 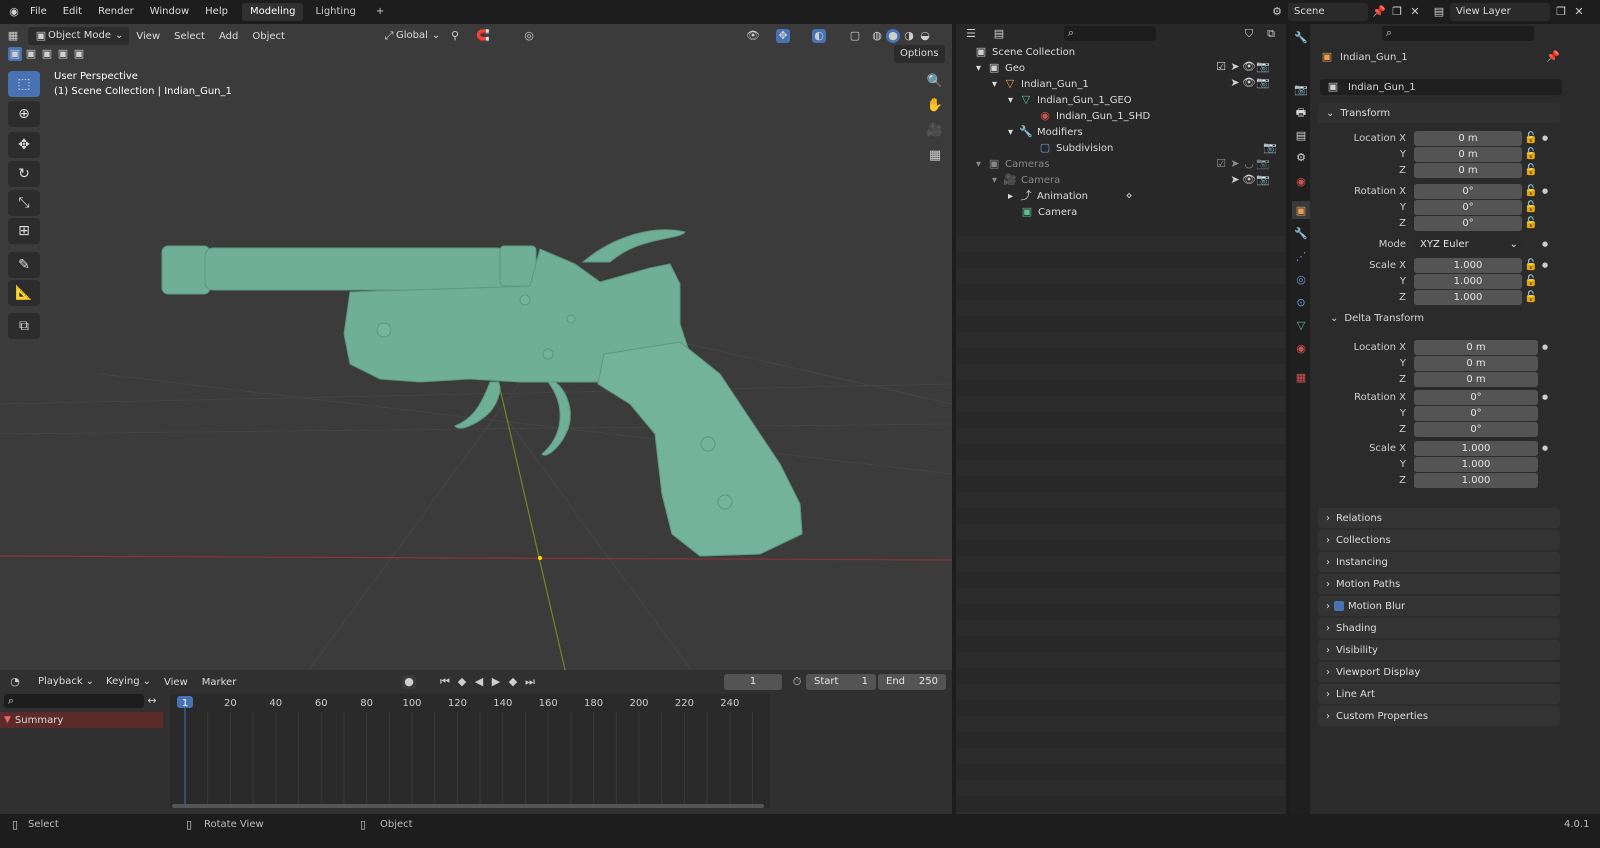 What do you see at coordinates (411, 36) in the screenshot?
I see `orientation-selector: ⤢ Global ⌄` at bounding box center [411, 36].